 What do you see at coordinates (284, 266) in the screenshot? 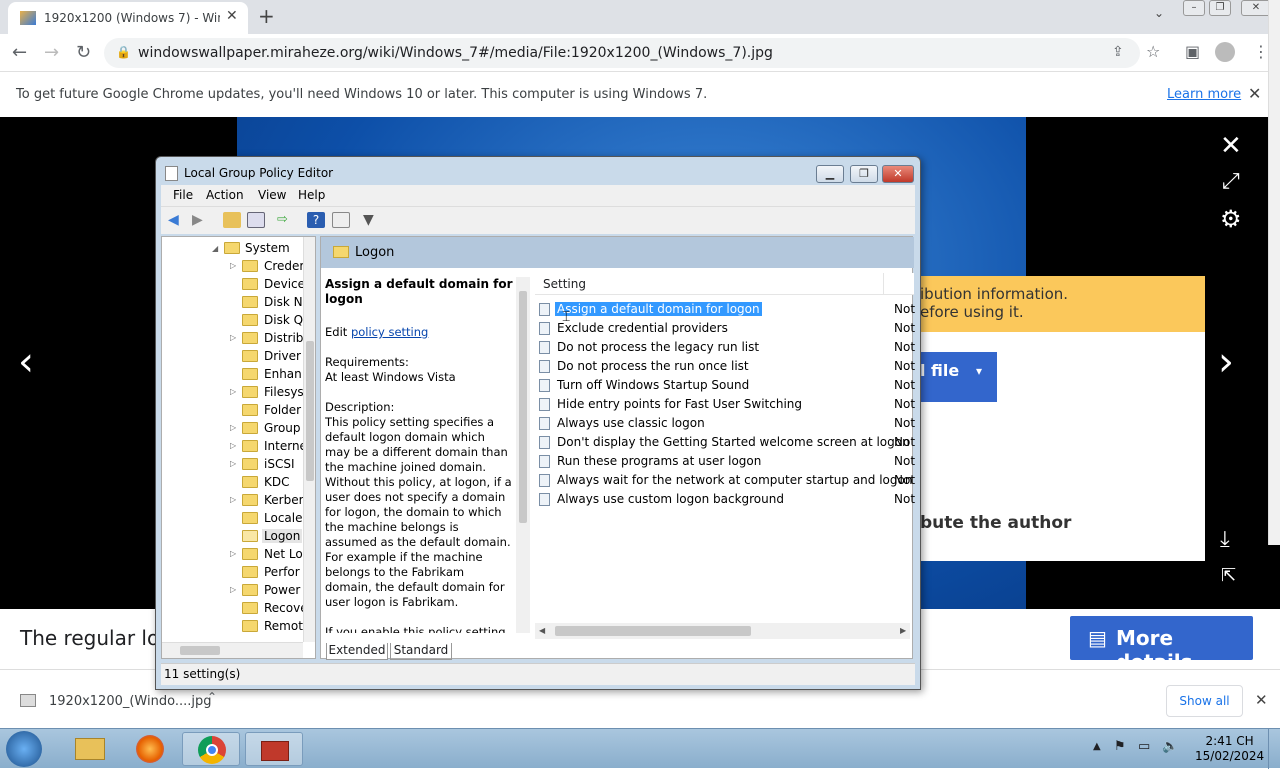
I see `tree-node: Creder` at bounding box center [284, 266].